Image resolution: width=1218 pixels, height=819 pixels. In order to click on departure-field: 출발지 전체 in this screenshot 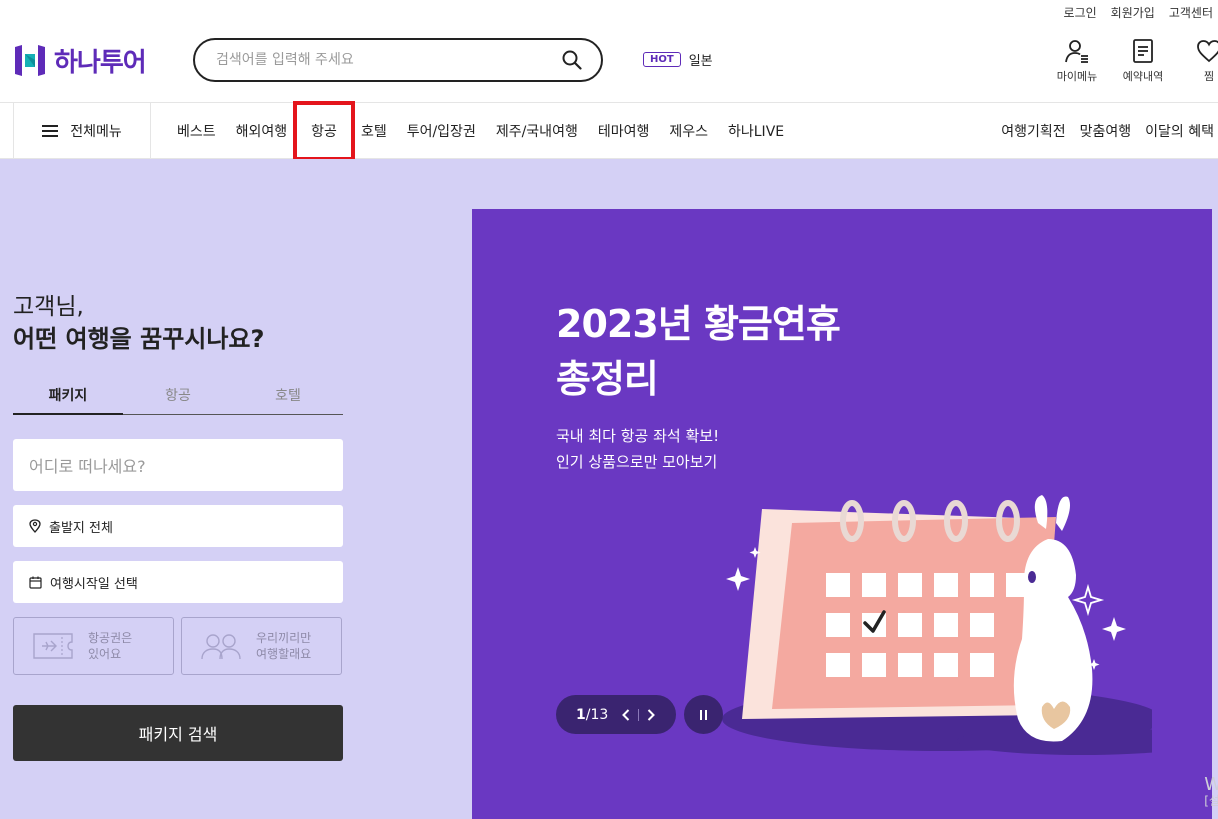, I will do `click(178, 526)`.